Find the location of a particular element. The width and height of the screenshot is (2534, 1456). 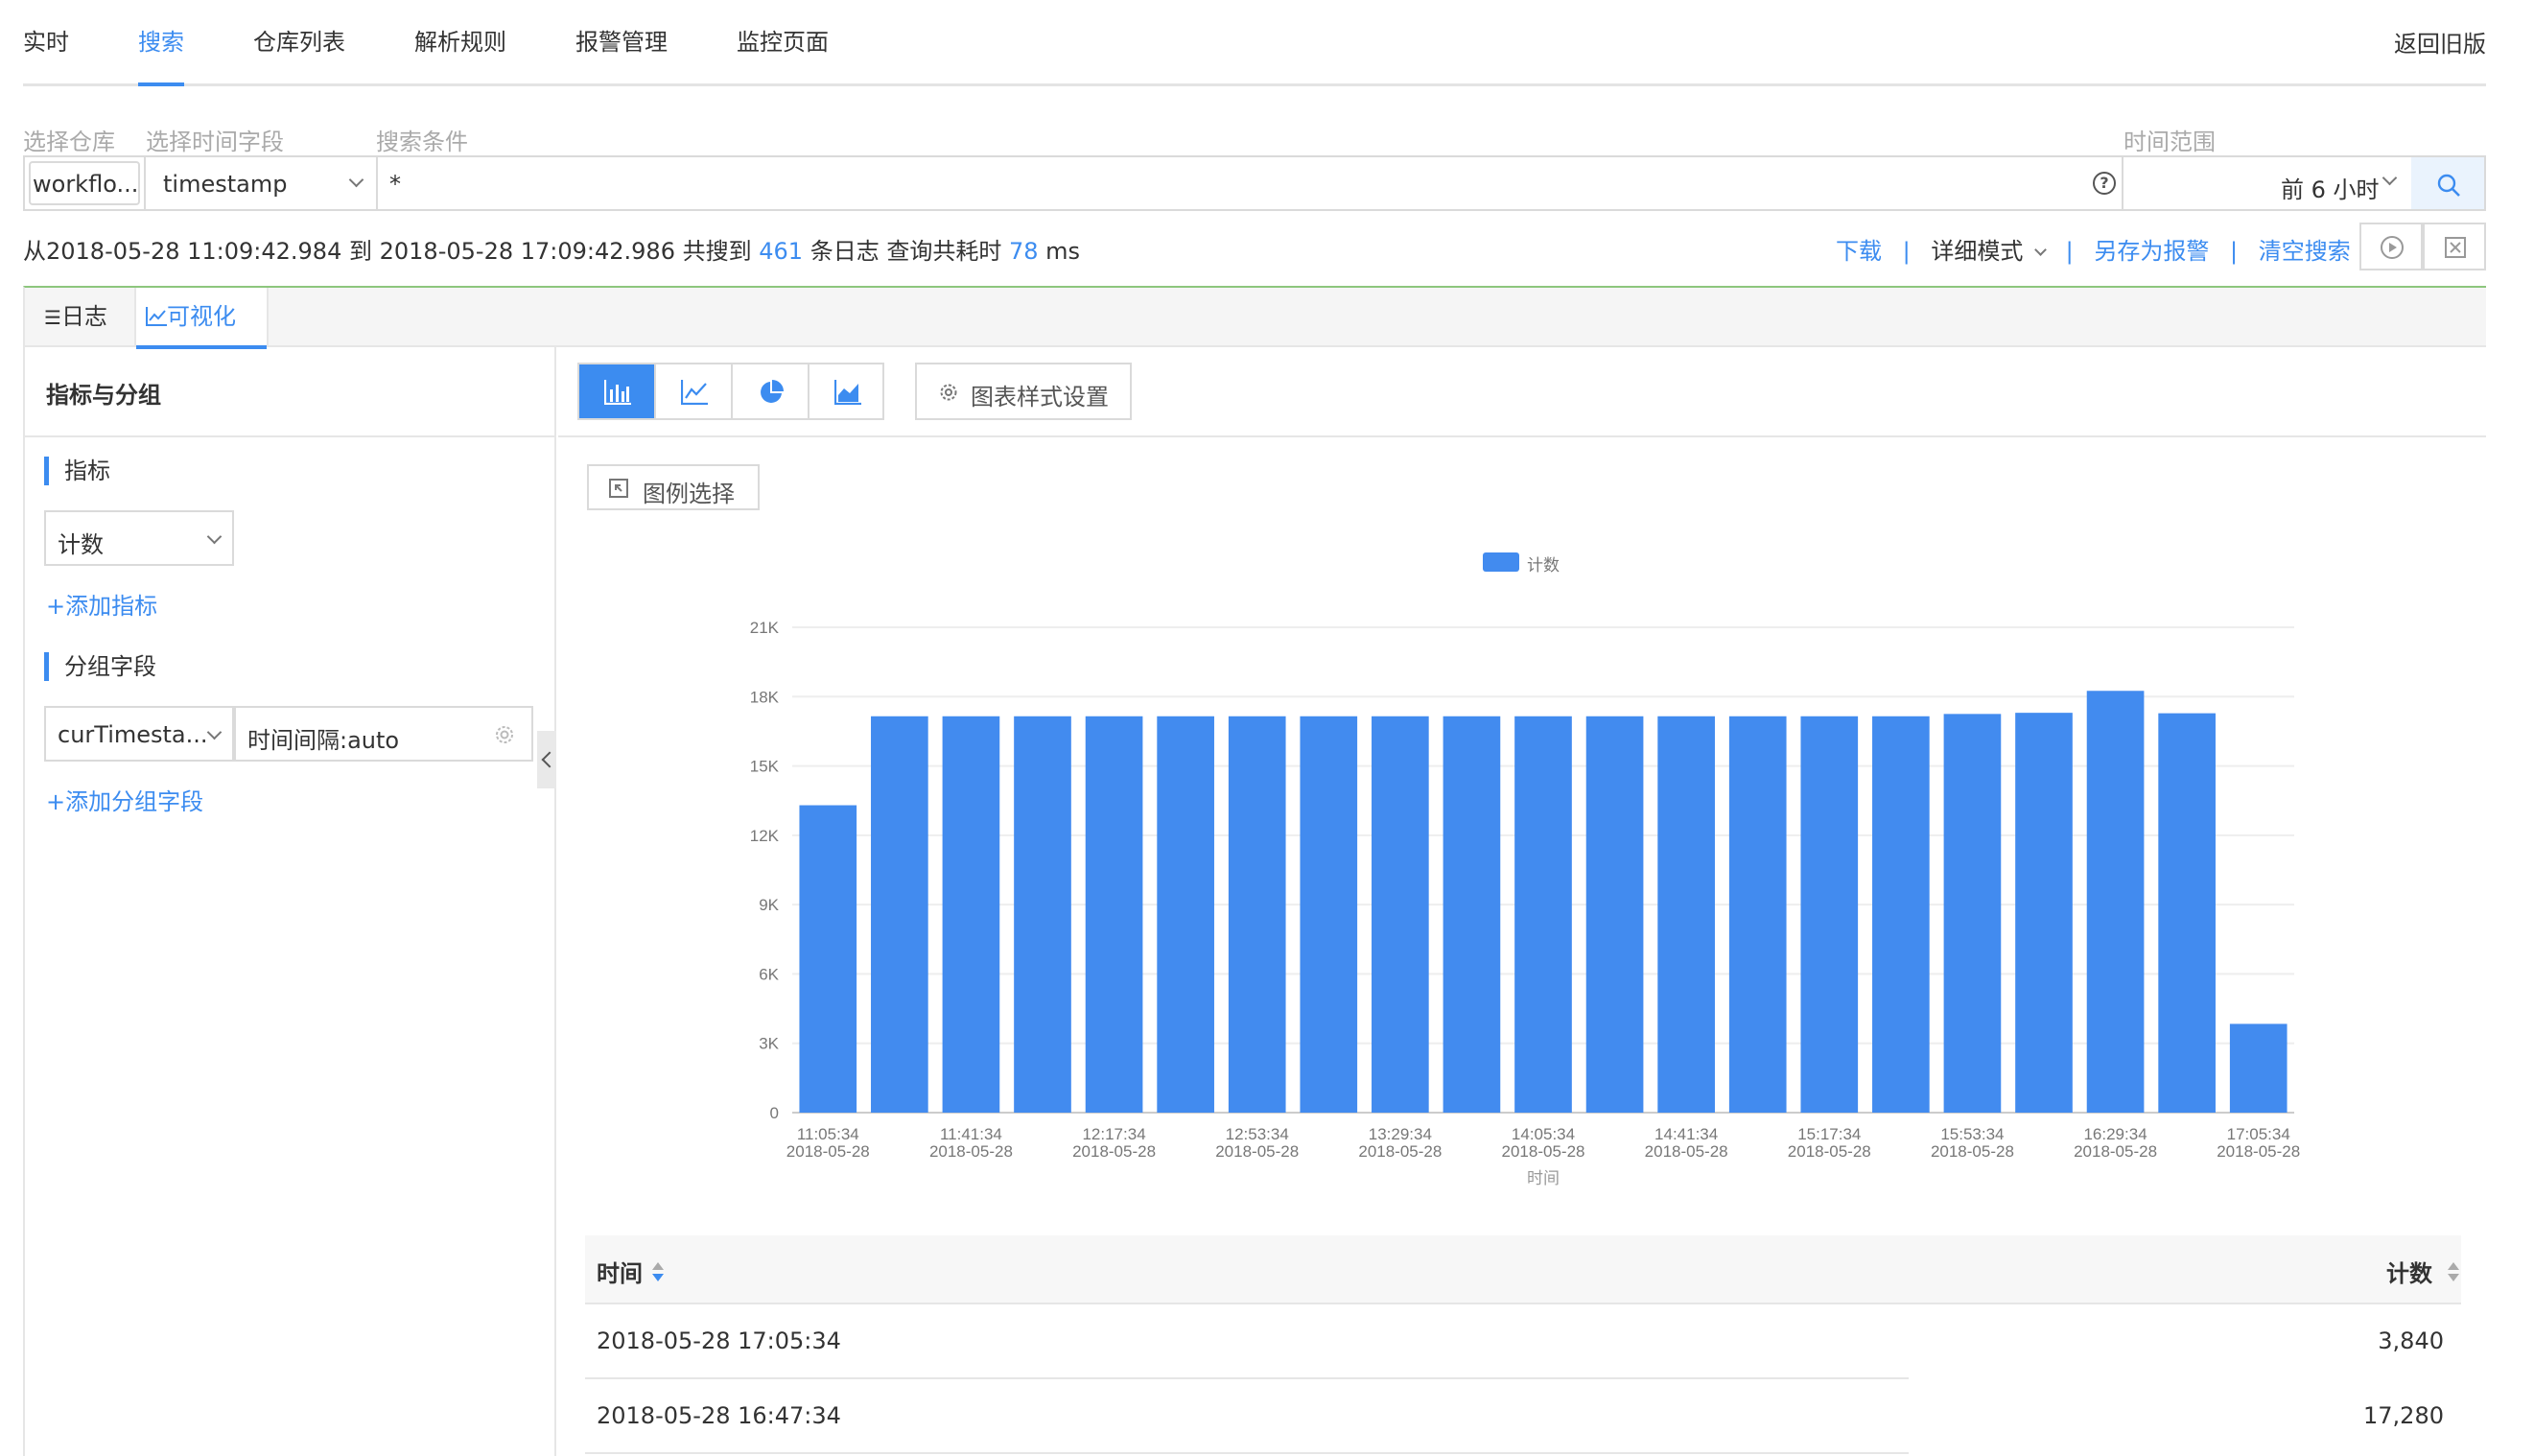

play-icon is located at coordinates (2393, 247).